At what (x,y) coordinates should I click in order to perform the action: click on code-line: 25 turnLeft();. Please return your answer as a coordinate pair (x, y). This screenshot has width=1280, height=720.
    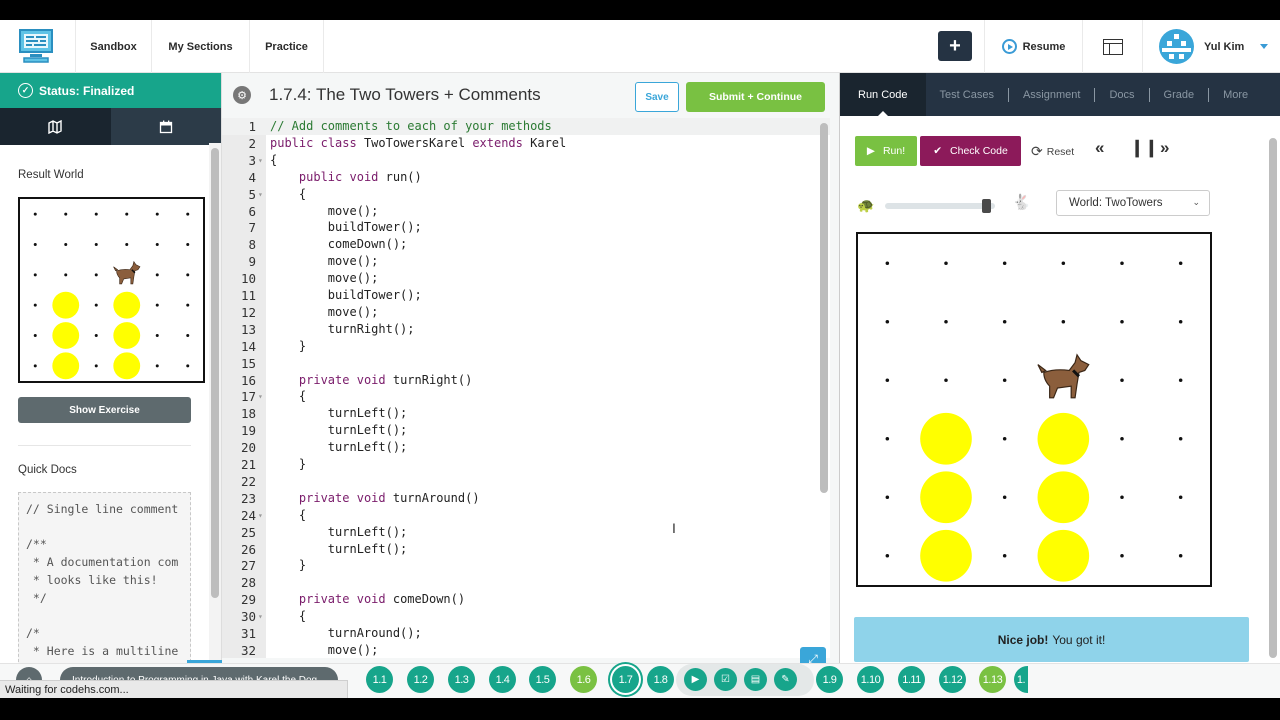
    Looking at the image, I should click on (526, 532).